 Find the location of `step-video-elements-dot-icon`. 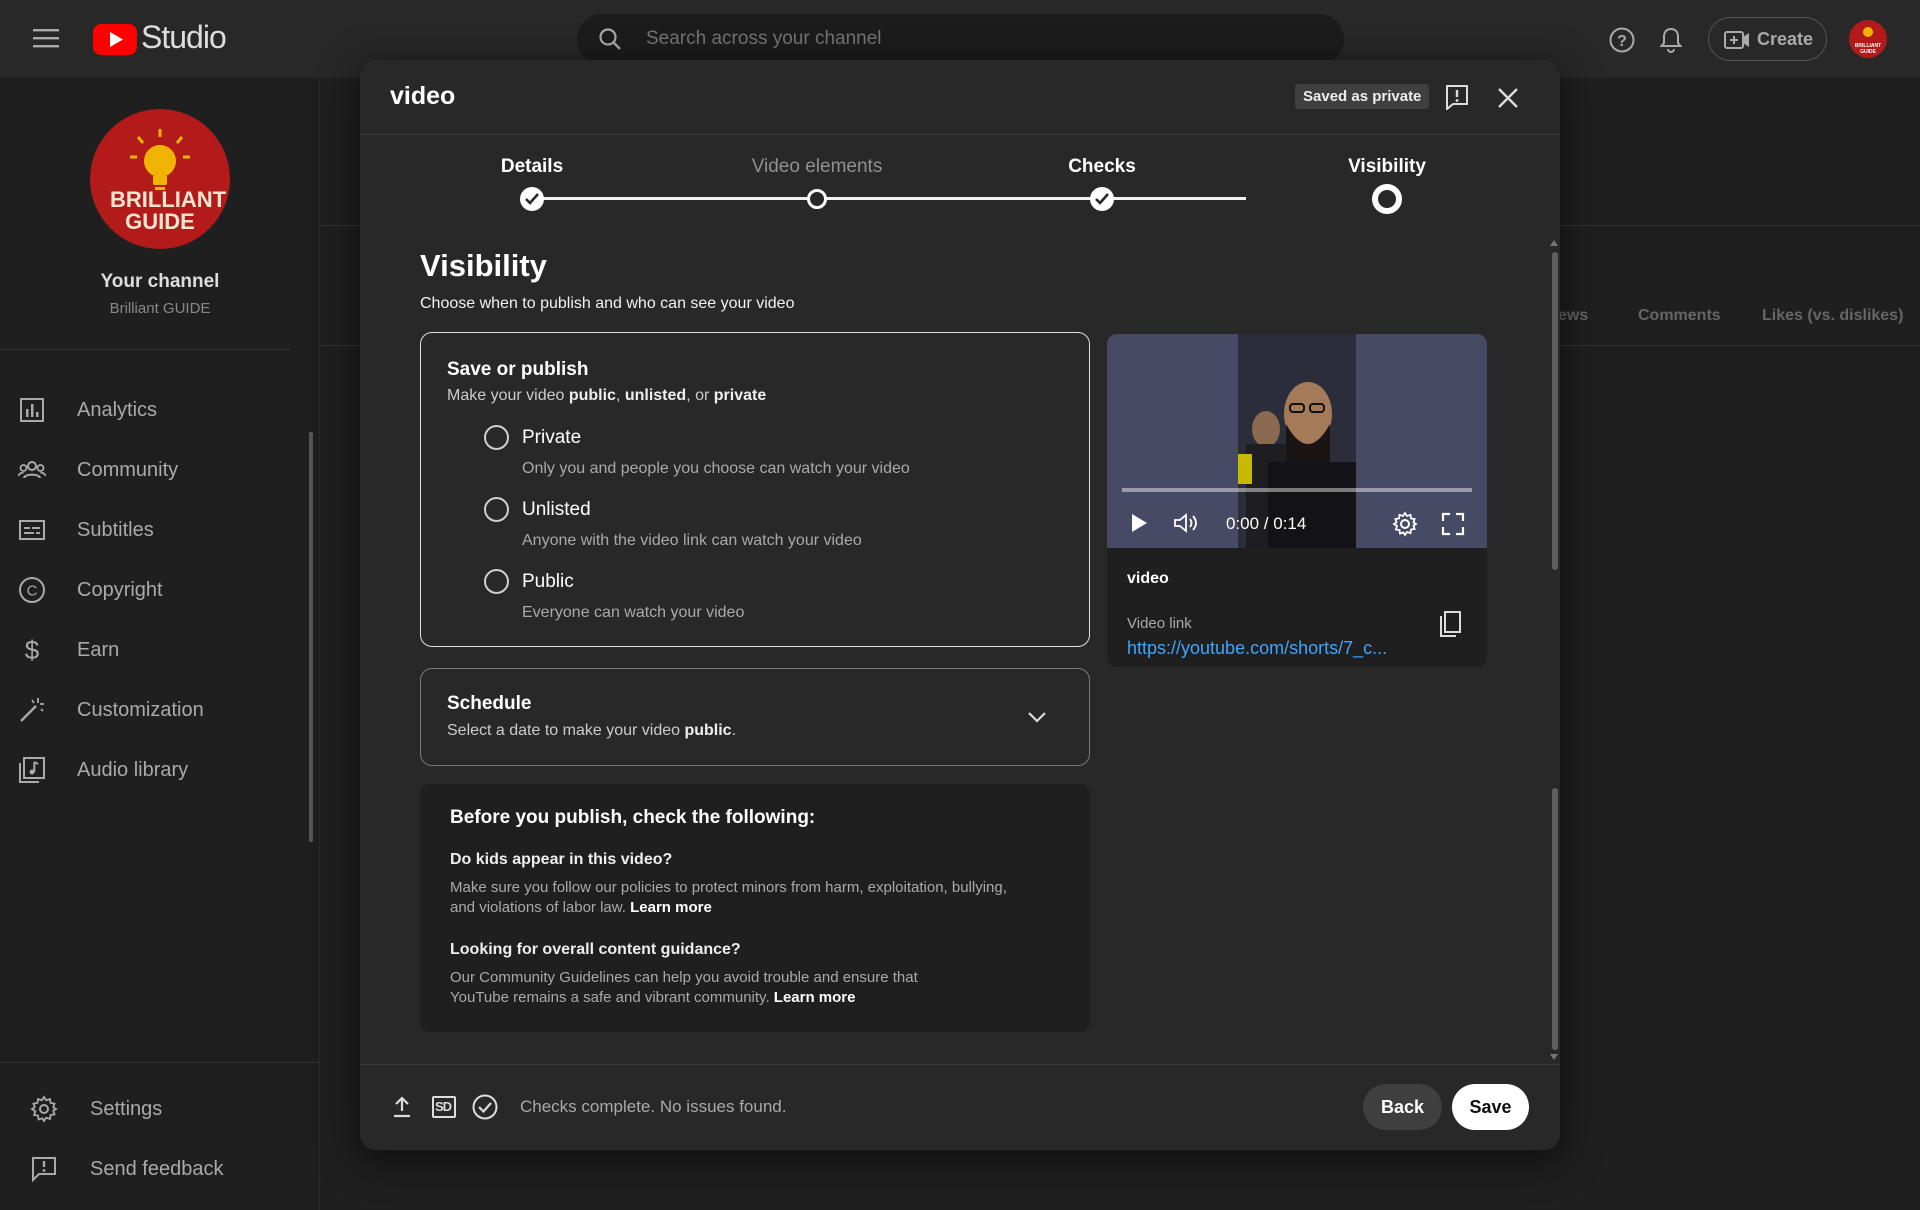

step-video-elements-dot-icon is located at coordinates (817, 199).